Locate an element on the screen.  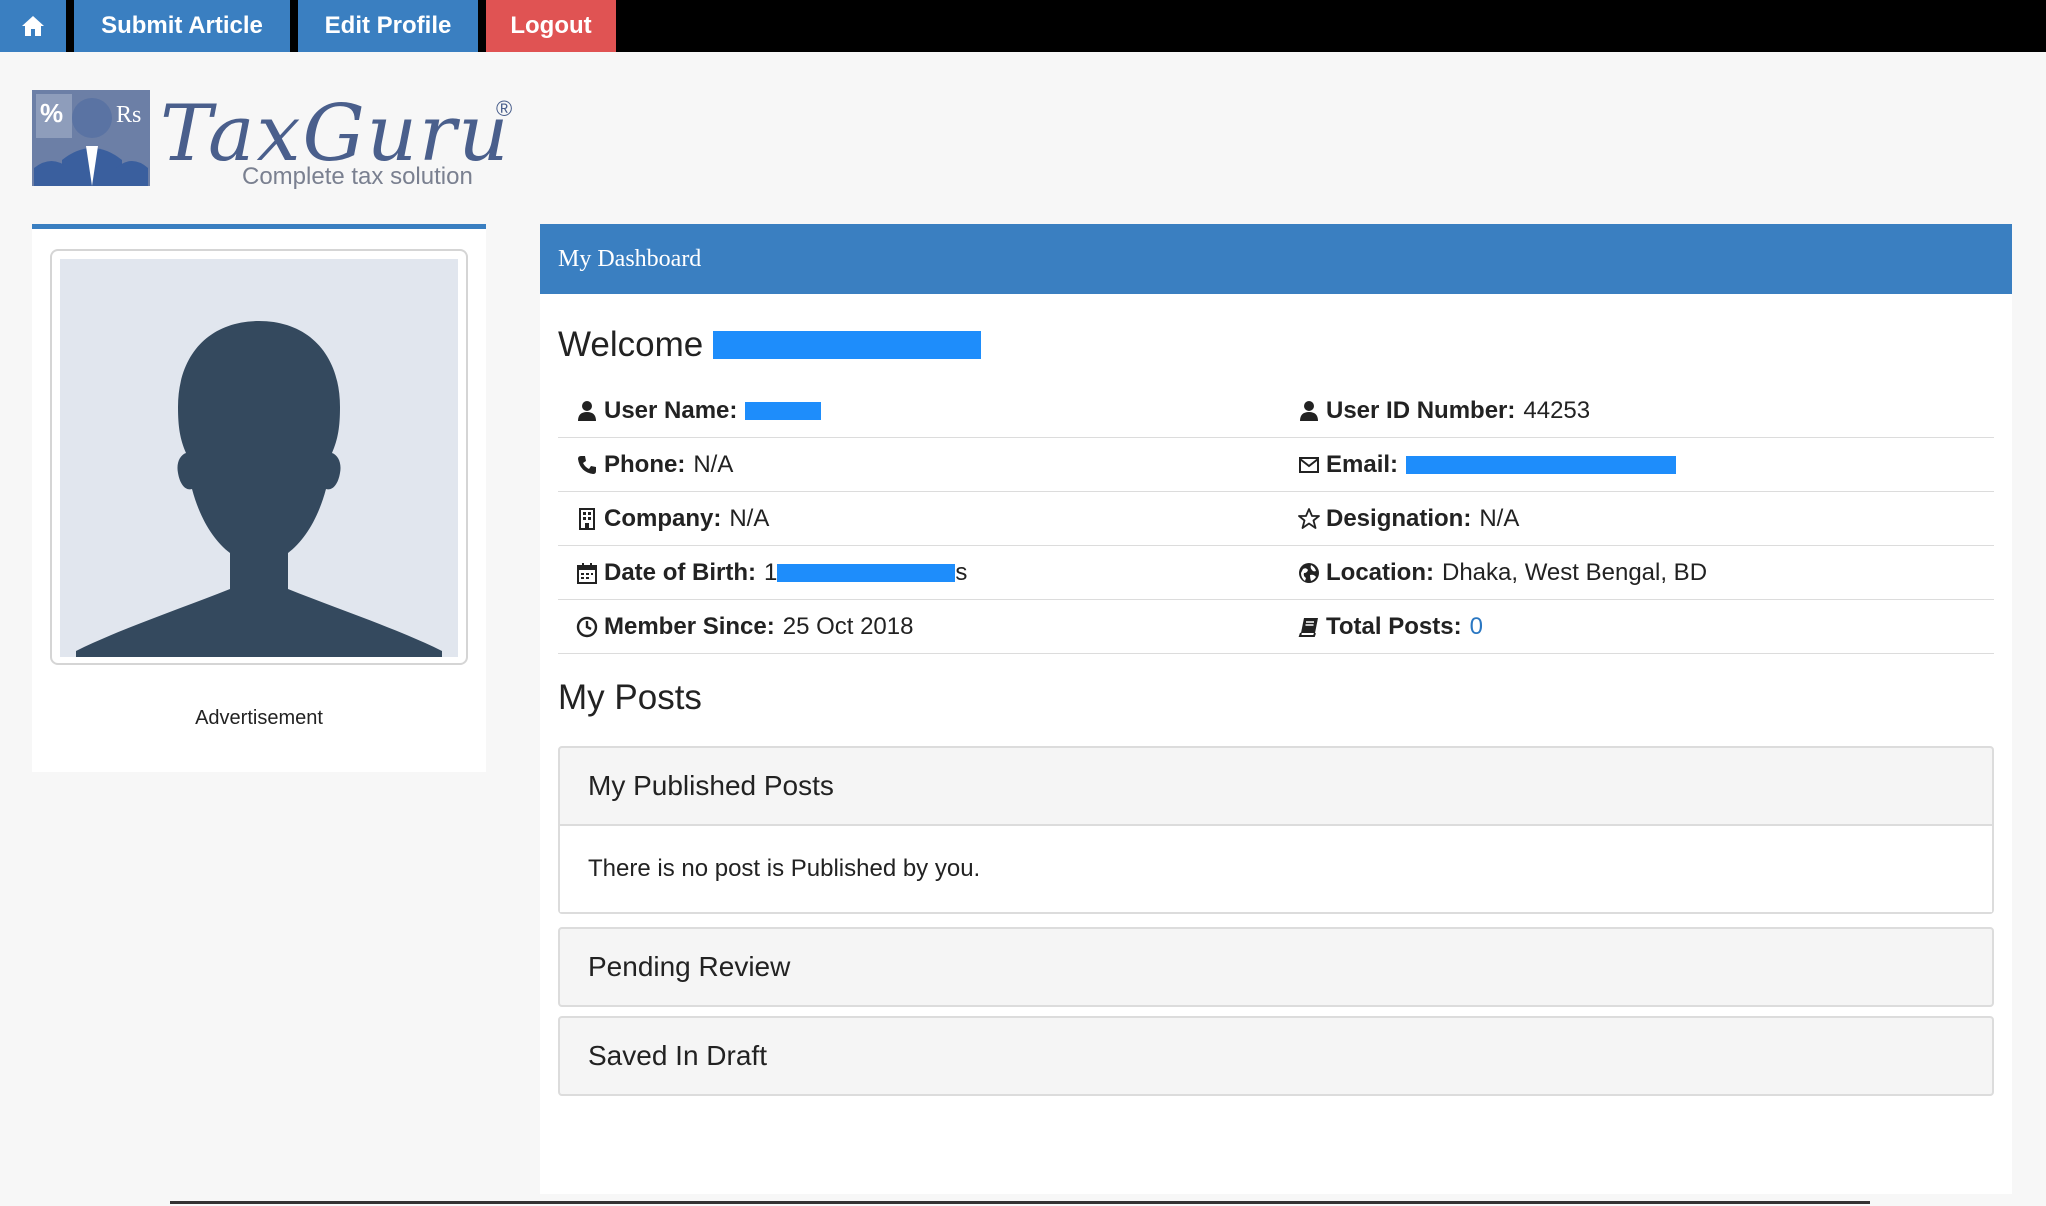
info-member-since: Member Since: 25 Oct 2018 is located at coordinates (919, 627).